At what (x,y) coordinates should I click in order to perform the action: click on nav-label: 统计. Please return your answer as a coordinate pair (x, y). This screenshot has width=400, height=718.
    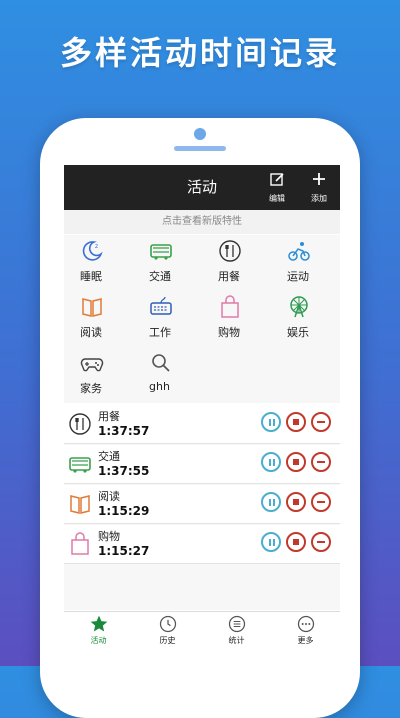
    Looking at the image, I should click on (236, 640).